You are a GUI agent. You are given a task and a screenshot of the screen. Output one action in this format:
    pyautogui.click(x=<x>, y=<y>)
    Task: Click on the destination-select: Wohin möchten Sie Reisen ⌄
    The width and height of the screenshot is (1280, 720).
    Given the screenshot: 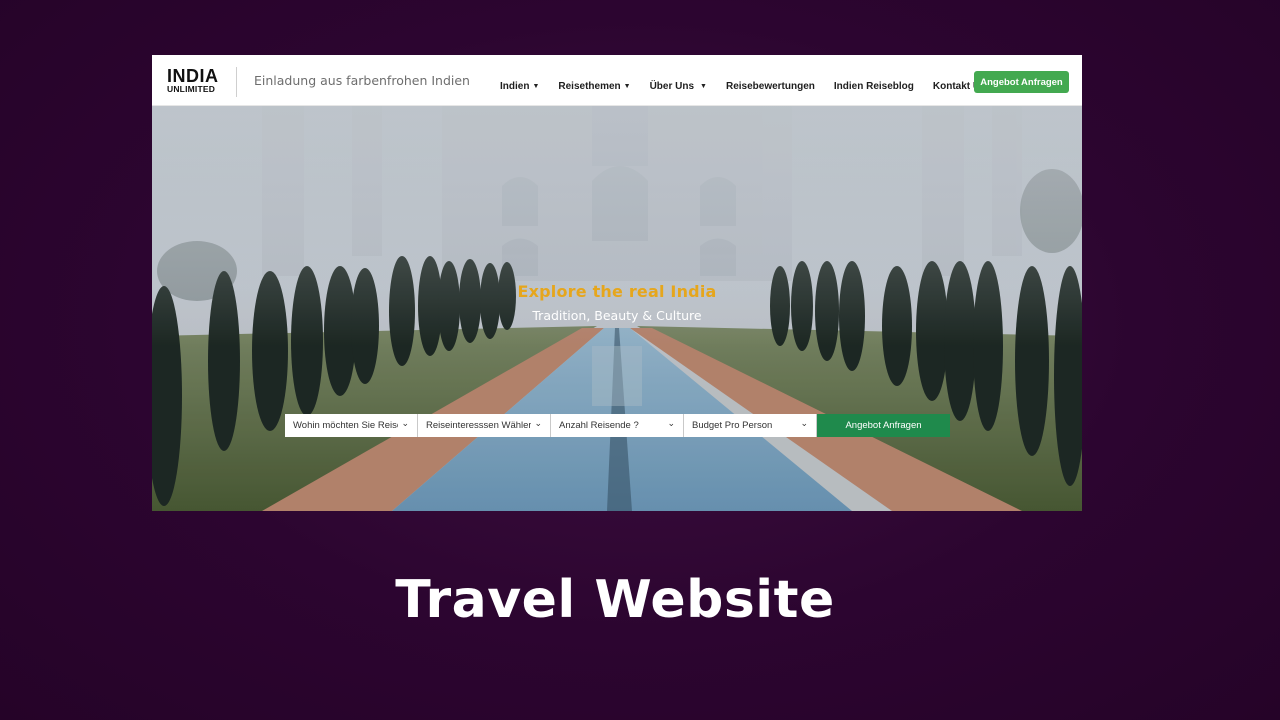 What is the action you would take?
    pyautogui.click(x=351, y=425)
    